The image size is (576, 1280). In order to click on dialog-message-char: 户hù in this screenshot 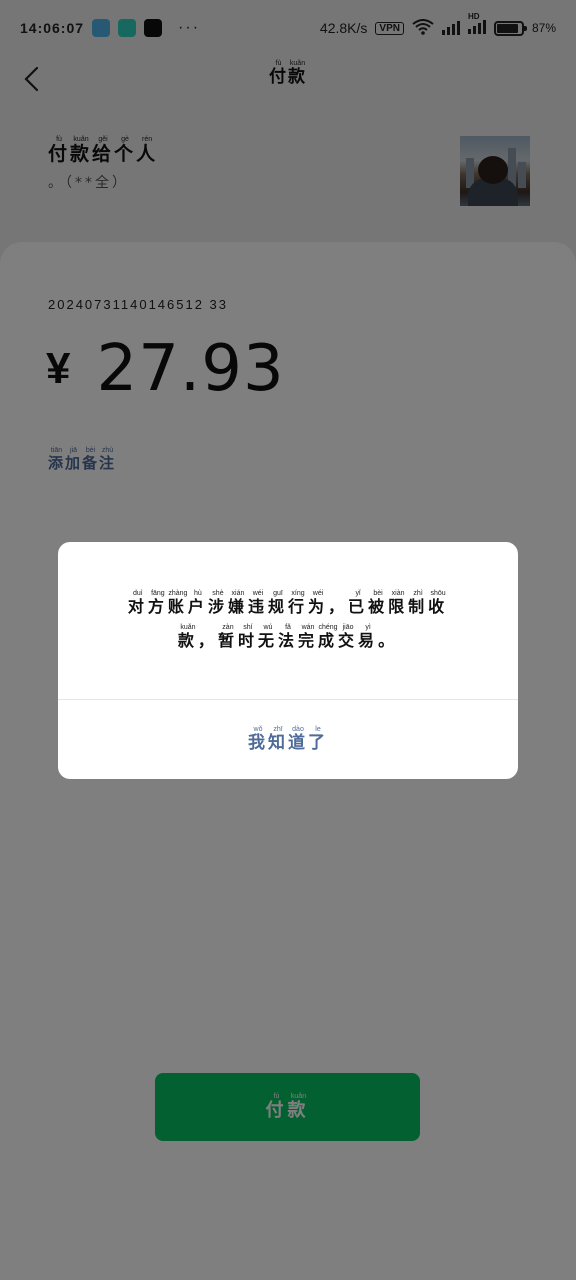, I will do `click(197, 603)`.